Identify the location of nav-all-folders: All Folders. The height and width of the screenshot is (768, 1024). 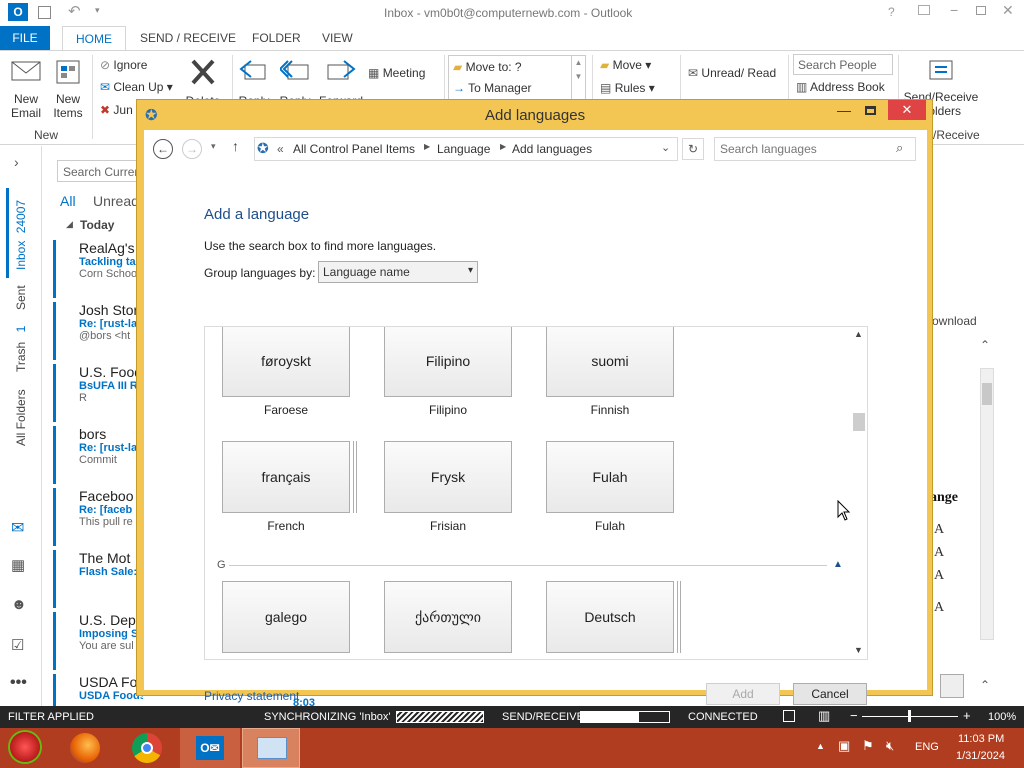
(21, 417).